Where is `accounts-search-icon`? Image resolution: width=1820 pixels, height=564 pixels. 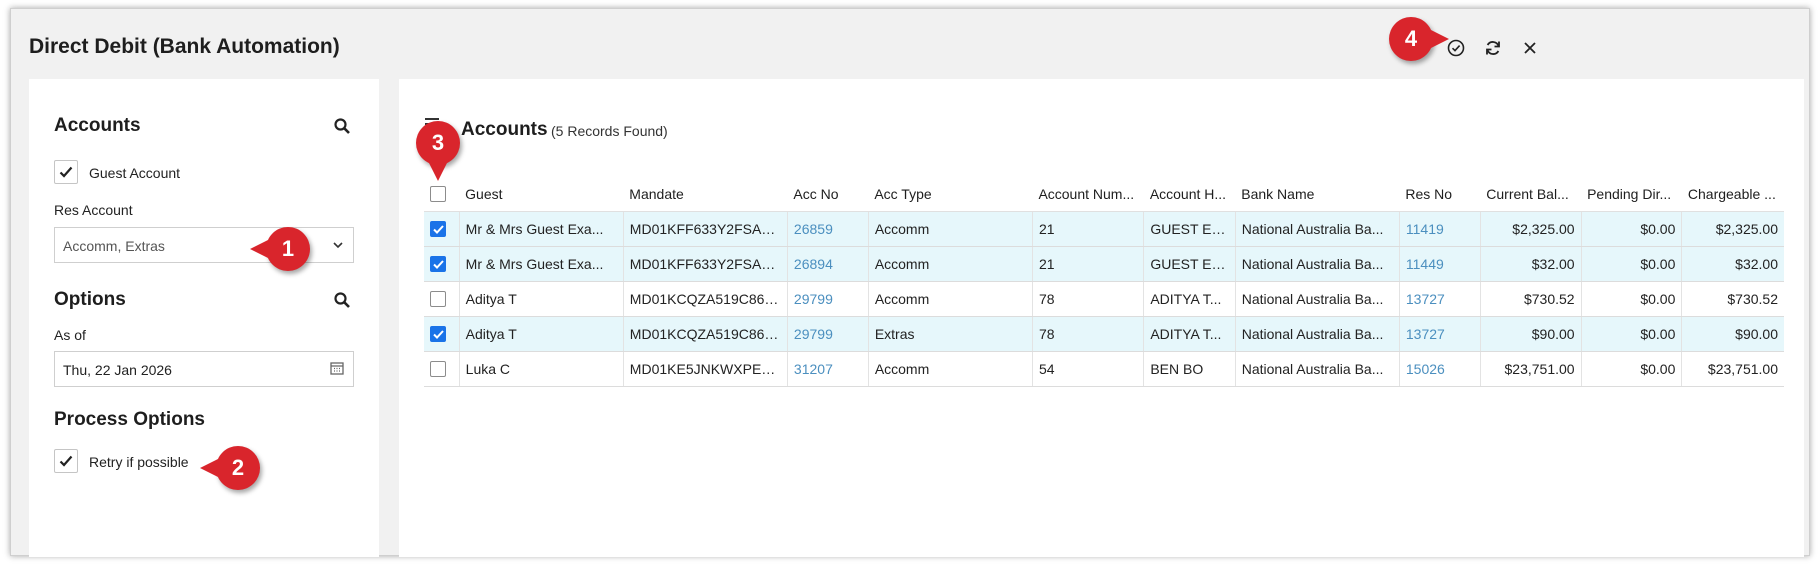
accounts-search-icon is located at coordinates (344, 128).